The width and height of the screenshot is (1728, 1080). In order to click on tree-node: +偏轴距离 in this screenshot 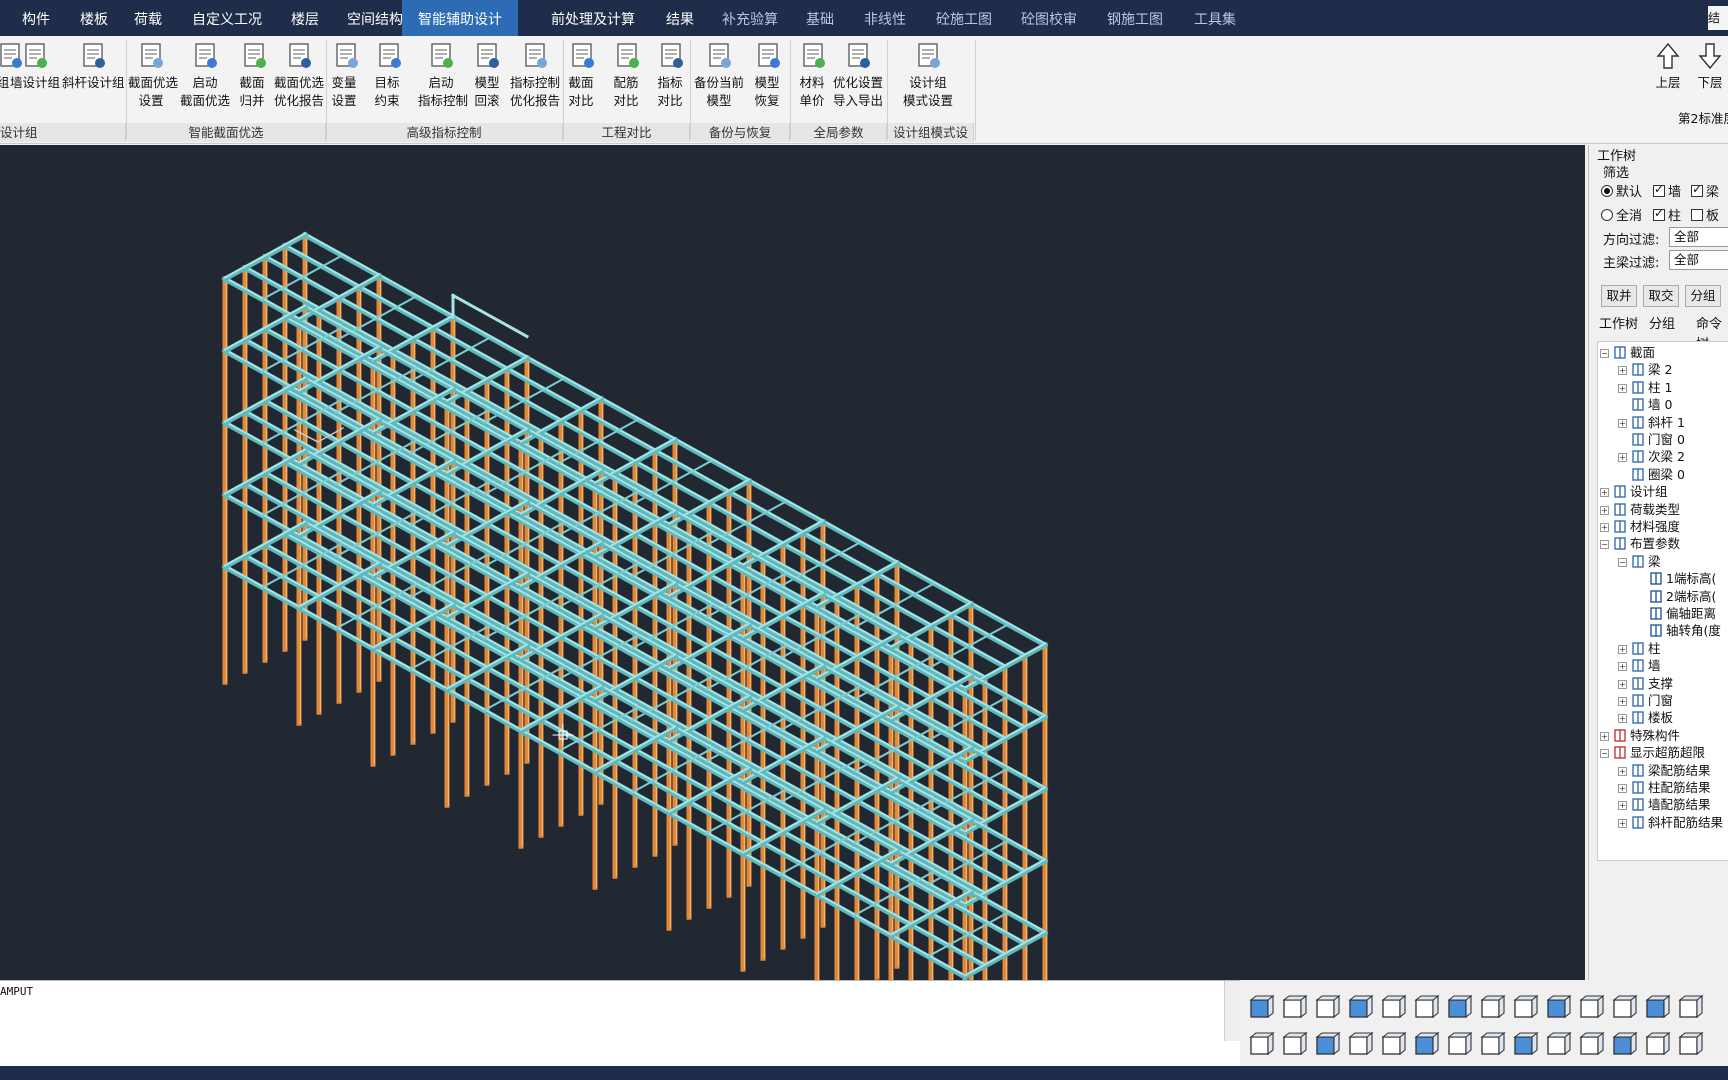, I will do `click(1676, 613)`.